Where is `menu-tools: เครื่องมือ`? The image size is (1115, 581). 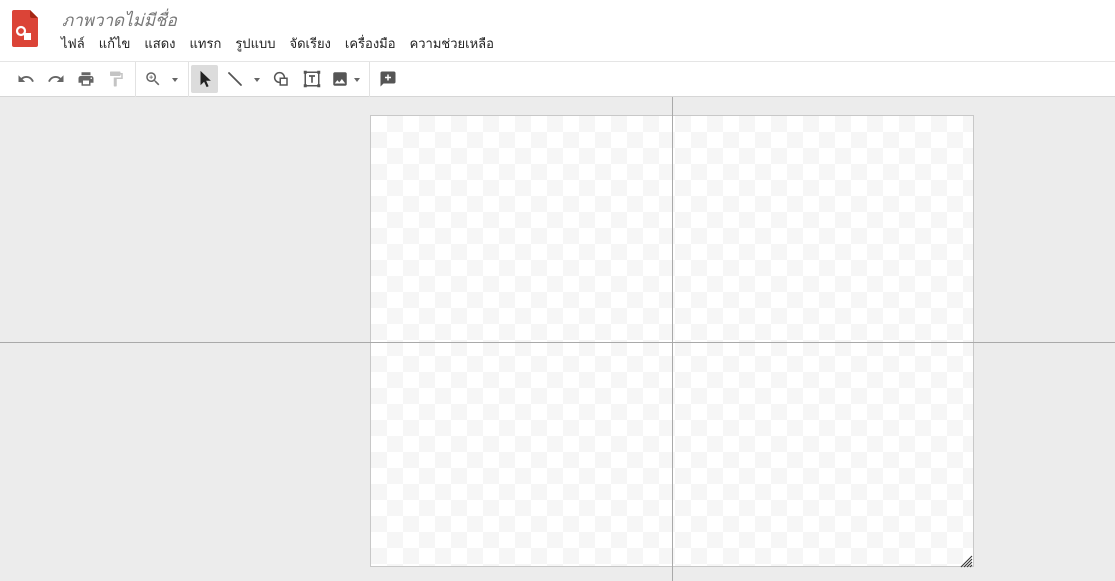 menu-tools: เครื่องมือ is located at coordinates (370, 45).